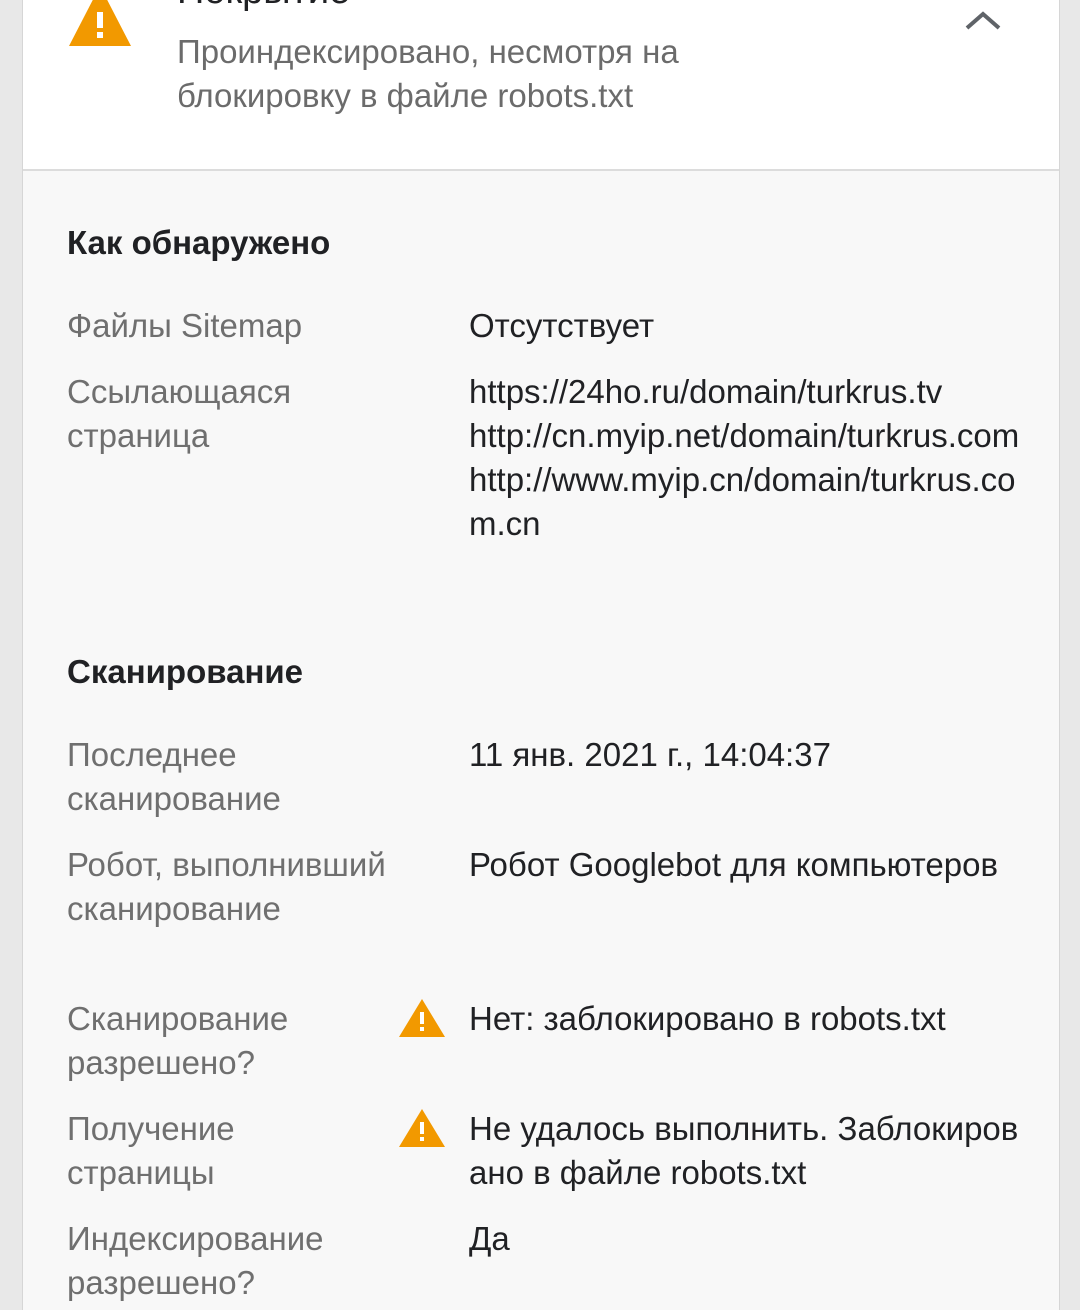 The height and width of the screenshot is (1310, 1080). What do you see at coordinates (195, 1260) in the screenshot?
I see `indexing-allowed-label: Индексирование разрешено?` at bounding box center [195, 1260].